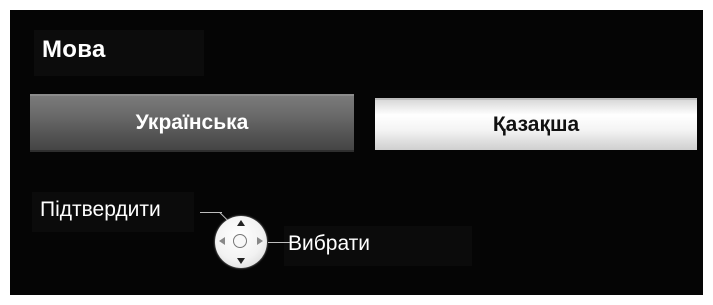 This screenshot has width=713, height=305. What do you see at coordinates (329, 243) in the screenshot?
I see `select-hint-label: Вибрати` at bounding box center [329, 243].